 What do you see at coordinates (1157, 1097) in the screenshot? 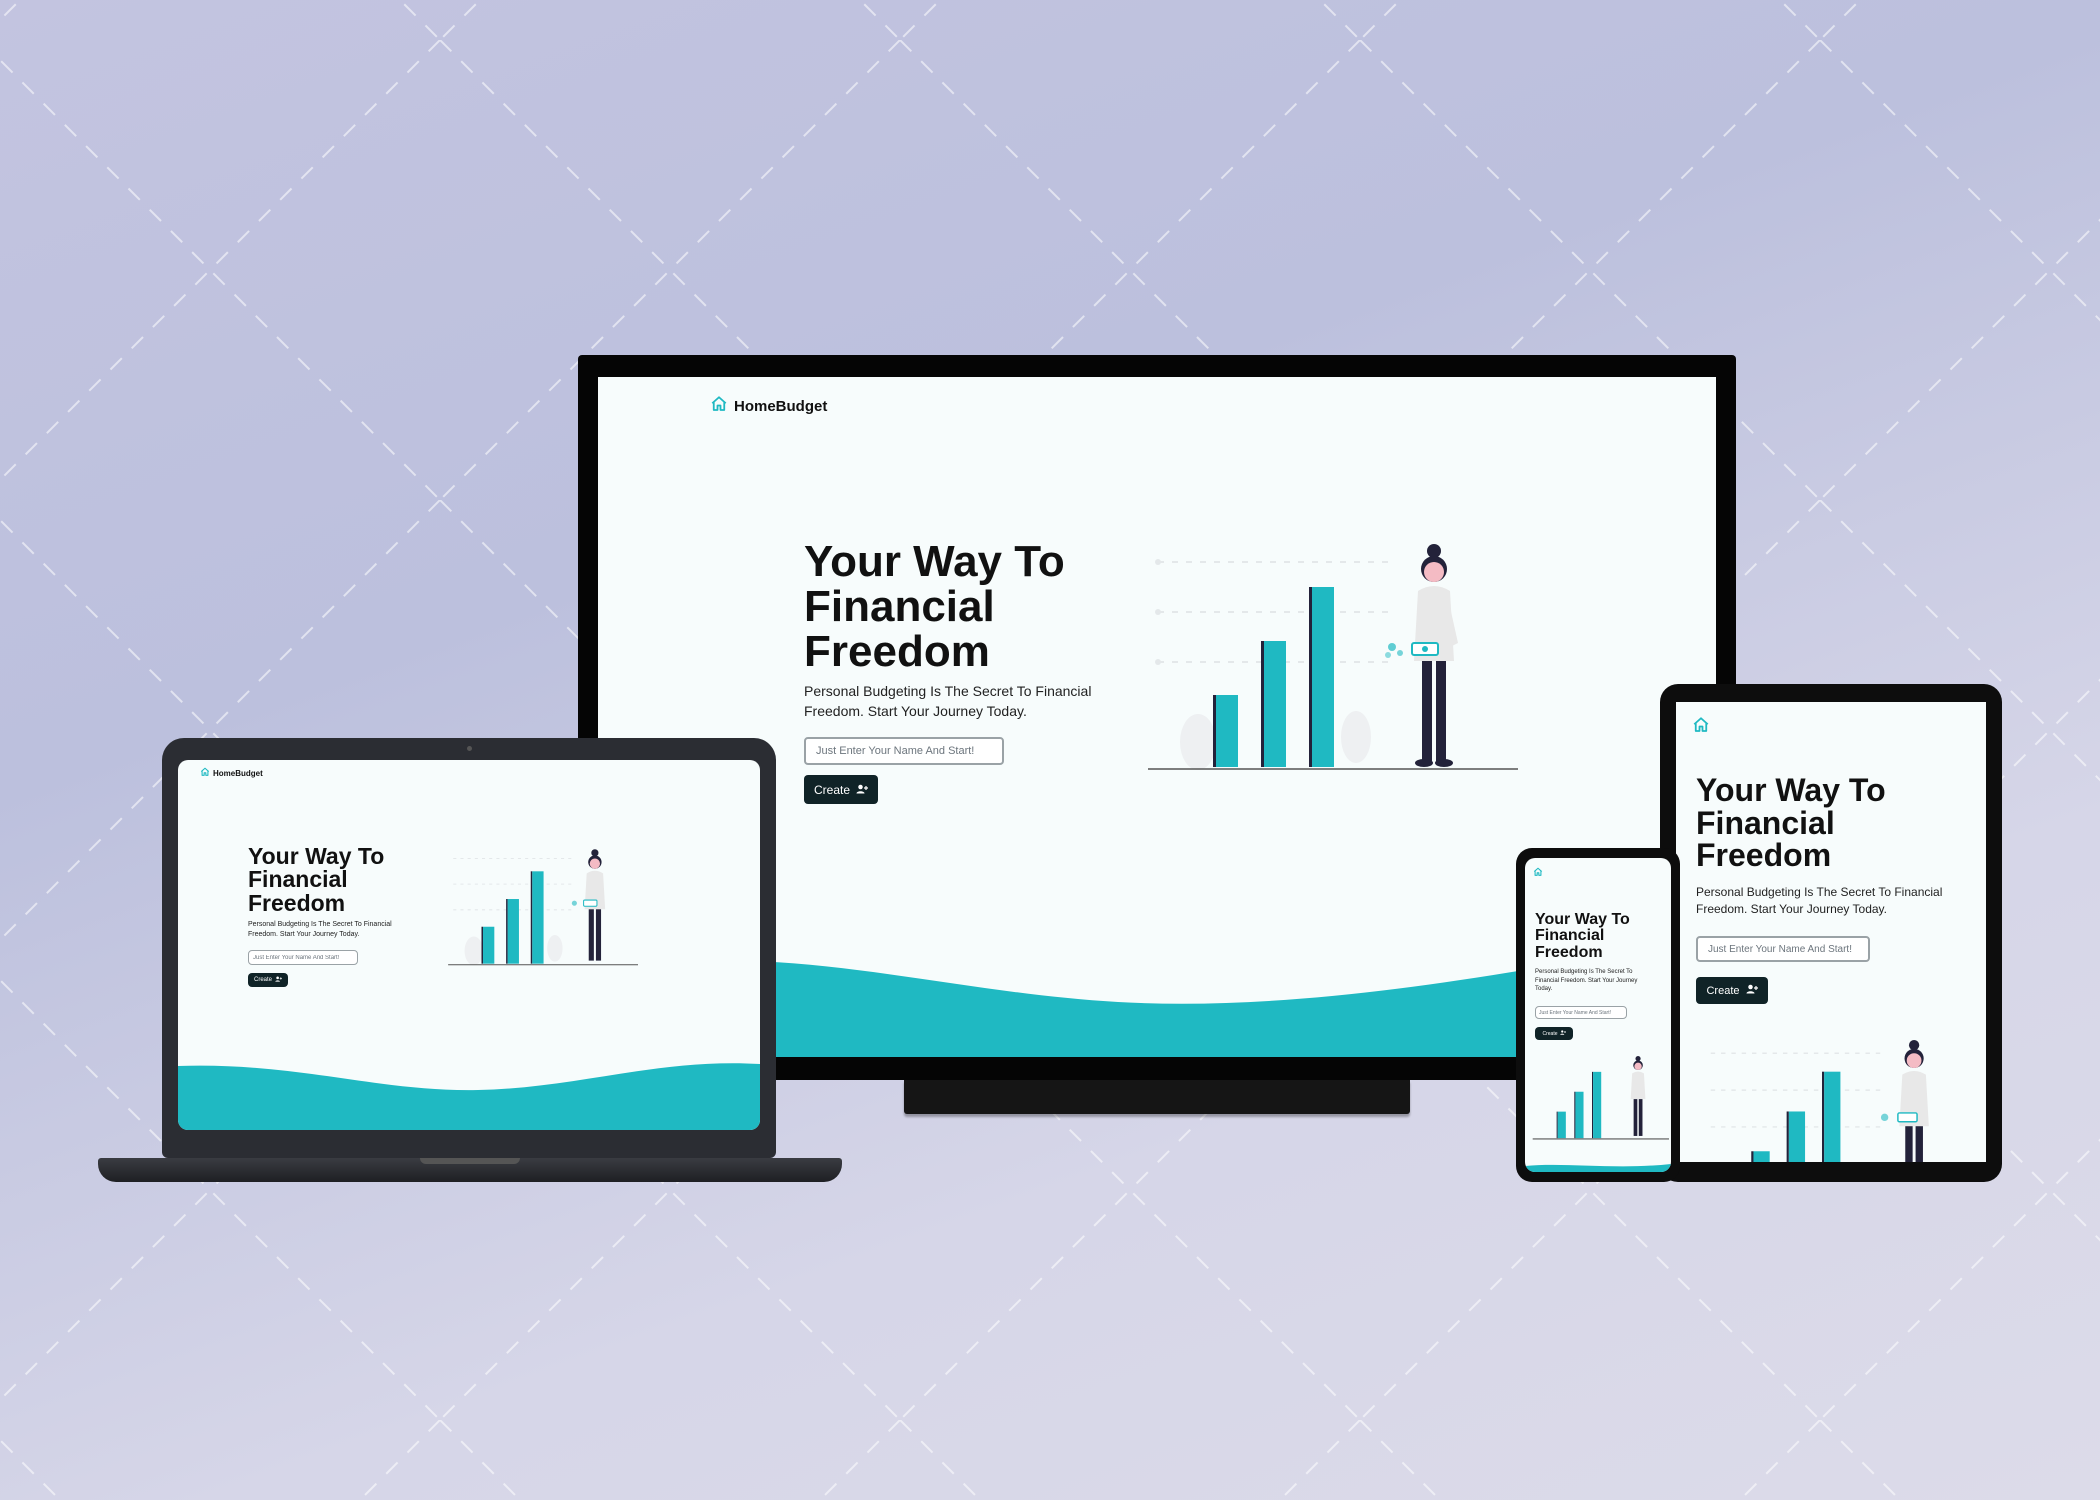
I see `monitor-stand` at bounding box center [1157, 1097].